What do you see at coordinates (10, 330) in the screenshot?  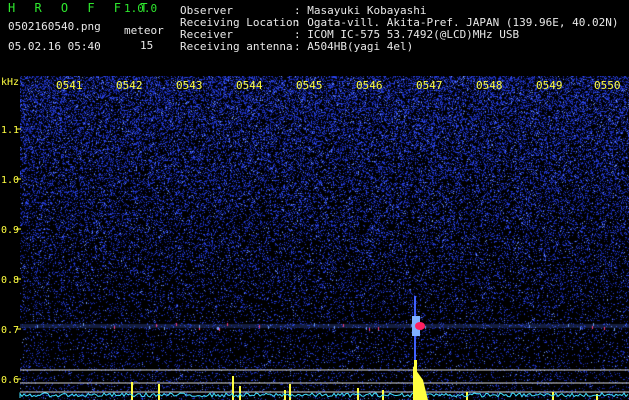 I see `freq-tick-label: 0.7` at bounding box center [10, 330].